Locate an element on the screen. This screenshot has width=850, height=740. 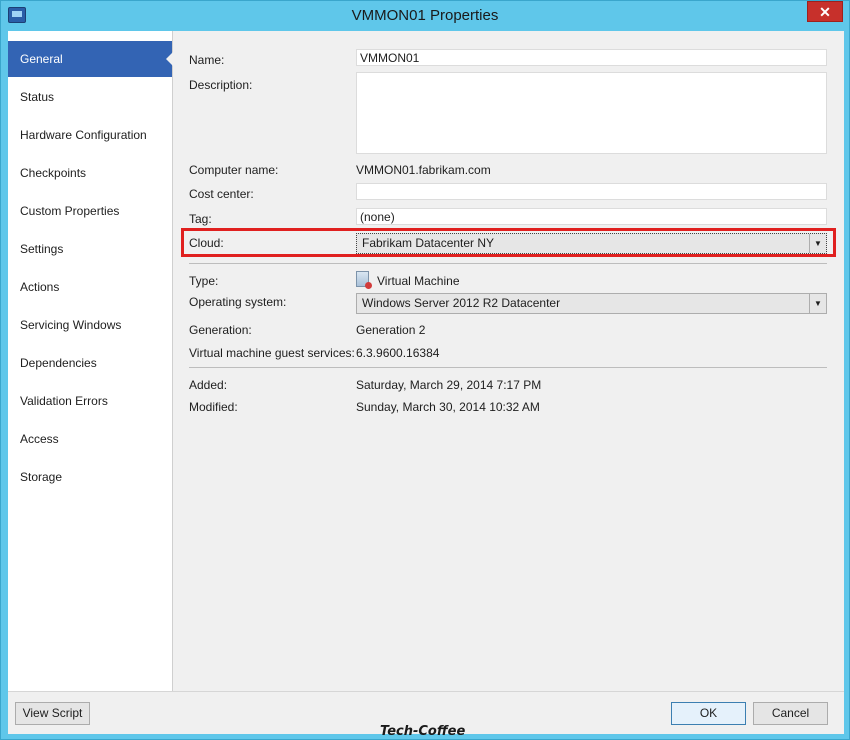
type-label: Type: is located at coordinates (204, 281).